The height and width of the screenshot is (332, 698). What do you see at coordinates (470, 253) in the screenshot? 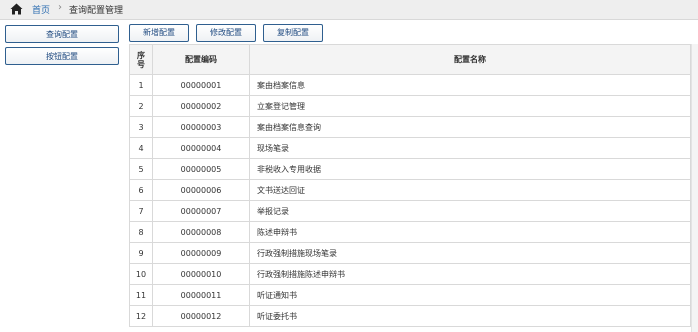
I see `cell-name: 行政强制措施现场笔录` at bounding box center [470, 253].